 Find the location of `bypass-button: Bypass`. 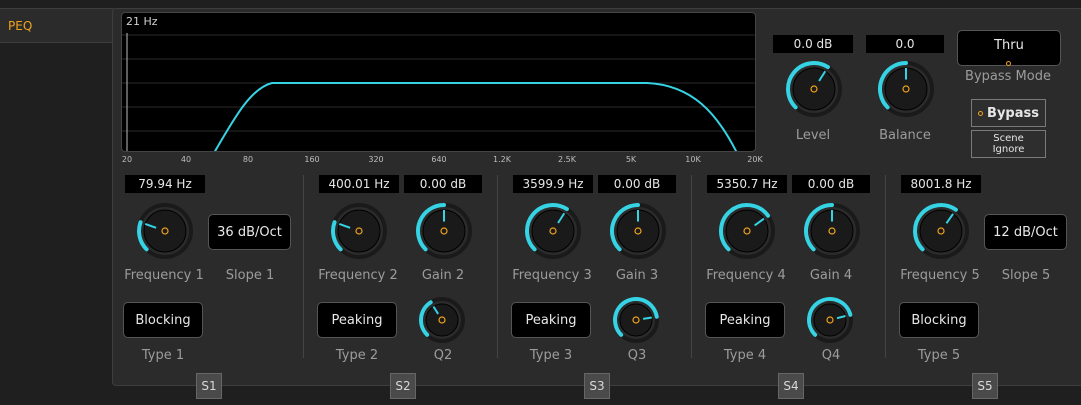

bypass-button: Bypass is located at coordinates (1008, 113).